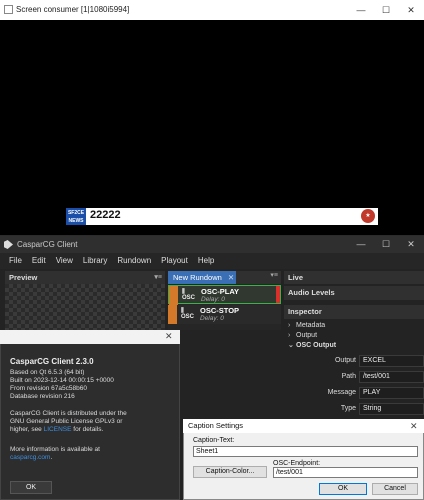  Describe the element at coordinates (220, 310) in the screenshot. I see `item-name: OSC-STOP` at that location.